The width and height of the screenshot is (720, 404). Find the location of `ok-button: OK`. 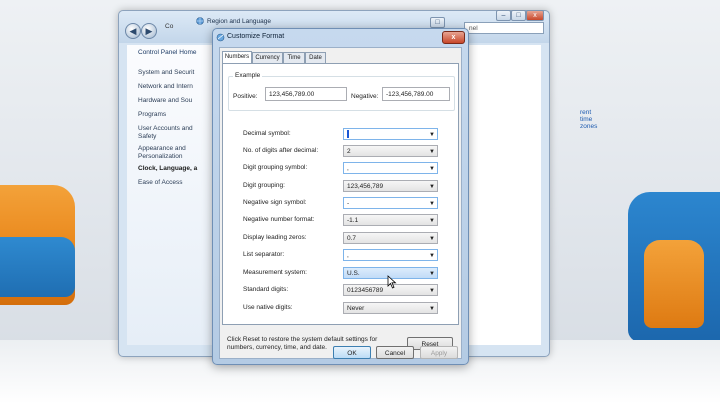

ok-button: OK is located at coordinates (352, 352).